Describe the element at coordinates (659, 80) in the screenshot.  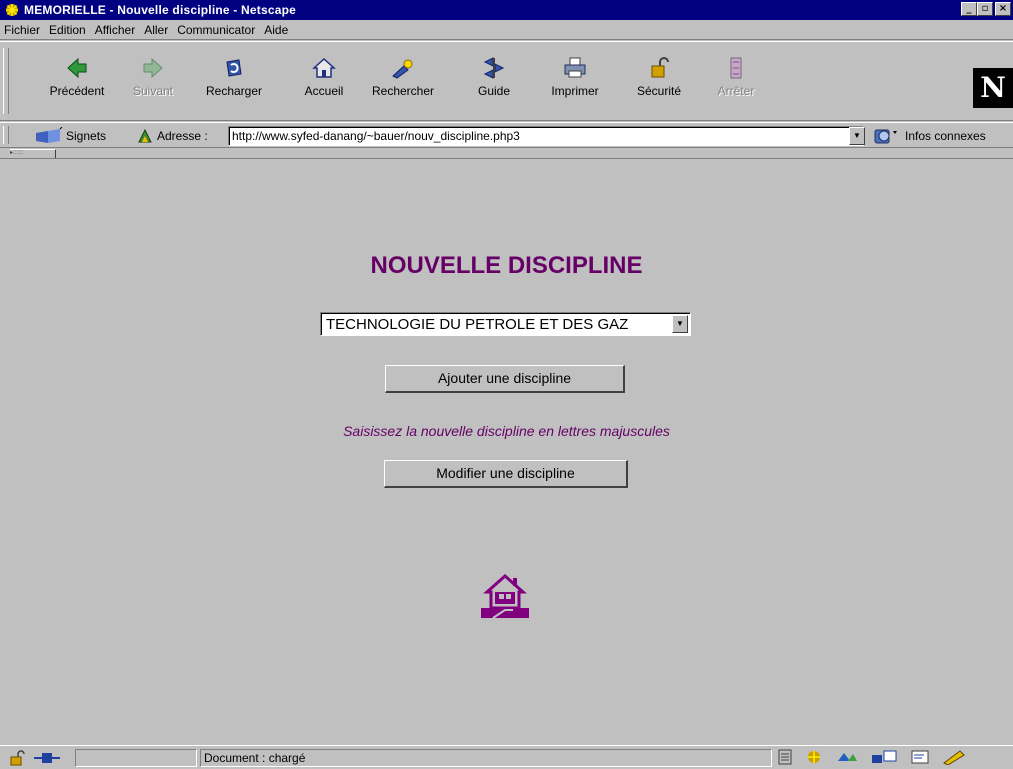
I see `security-button: Sécurité` at that location.